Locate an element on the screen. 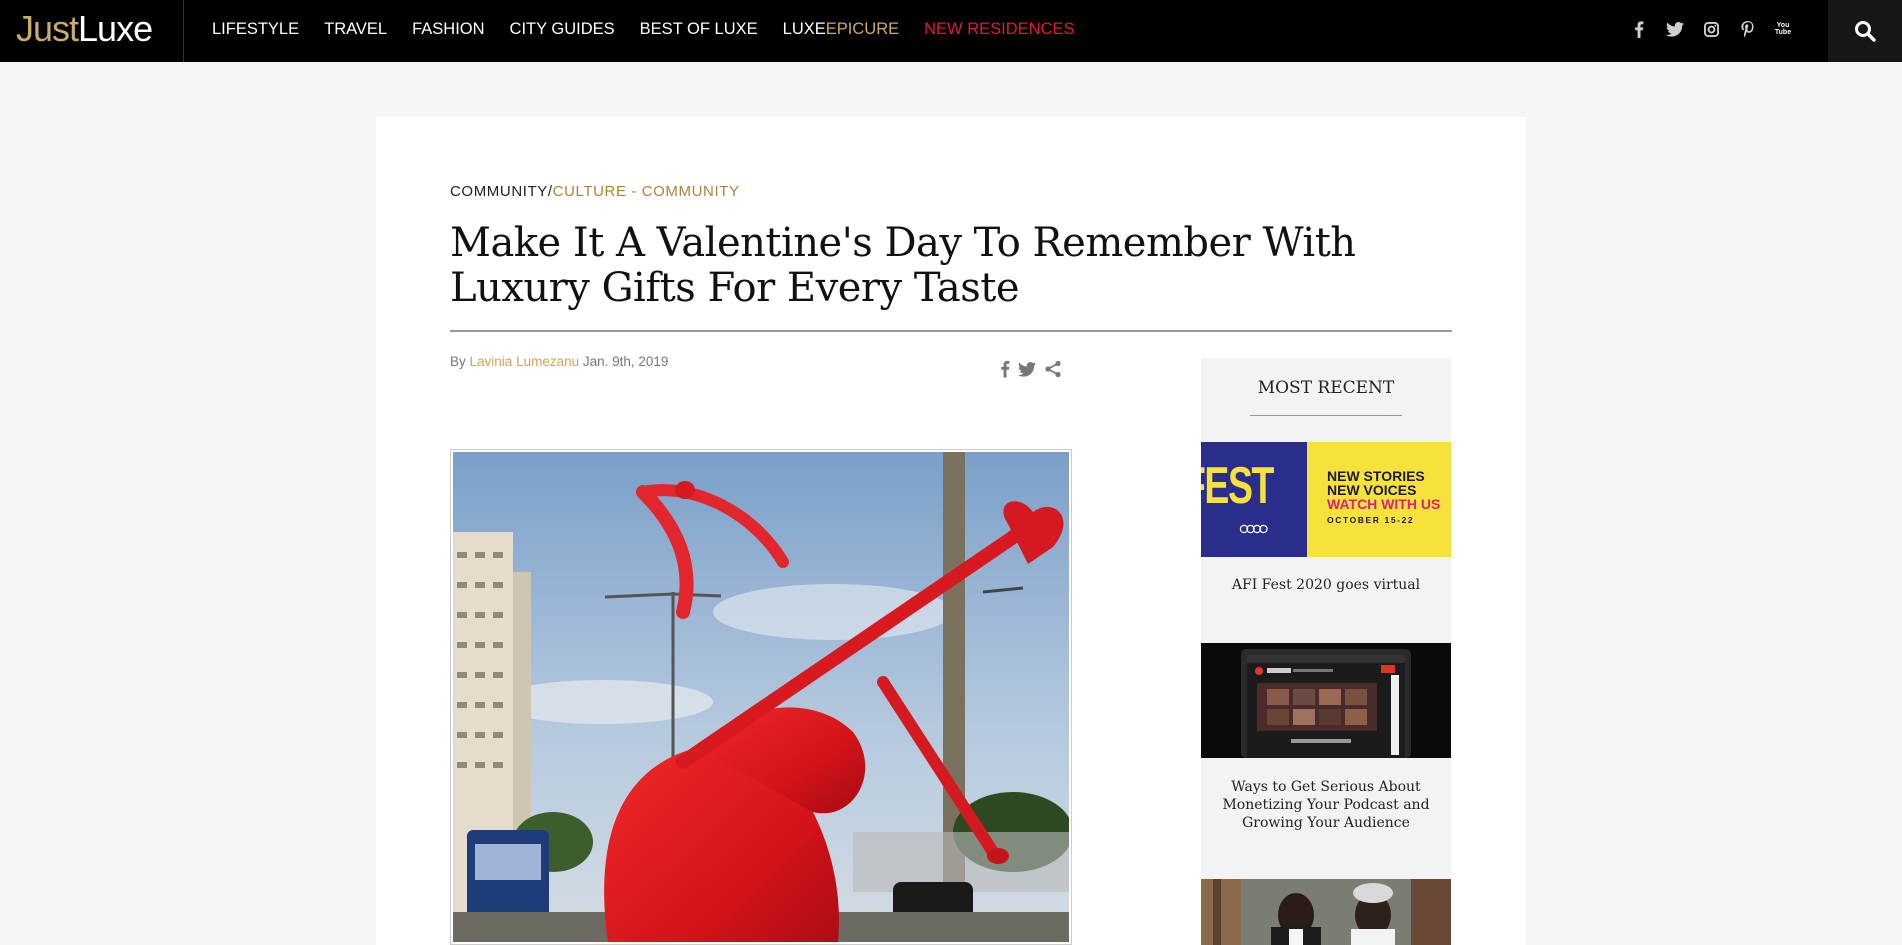  instagram-icon is located at coordinates (1711, 29).